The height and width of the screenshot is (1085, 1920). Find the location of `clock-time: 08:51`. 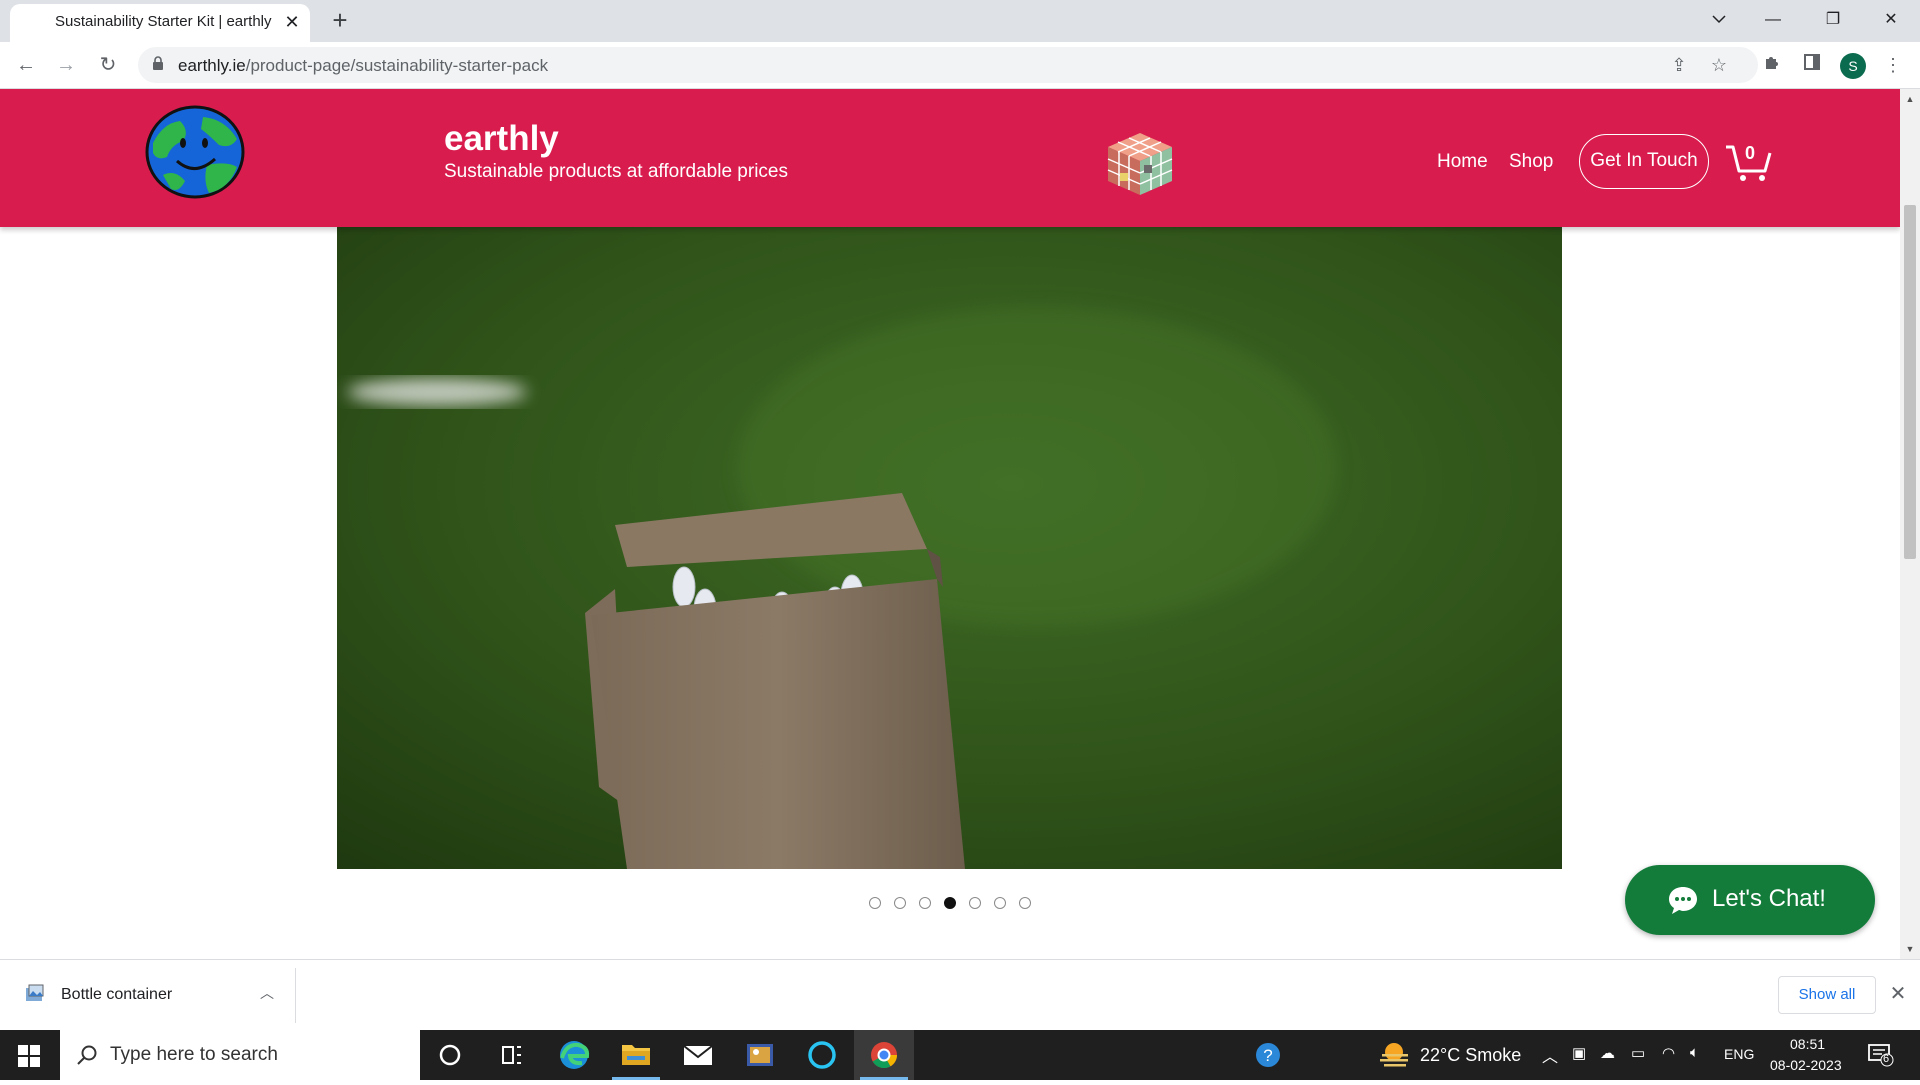

clock-time: 08:51 is located at coordinates (1807, 1044).